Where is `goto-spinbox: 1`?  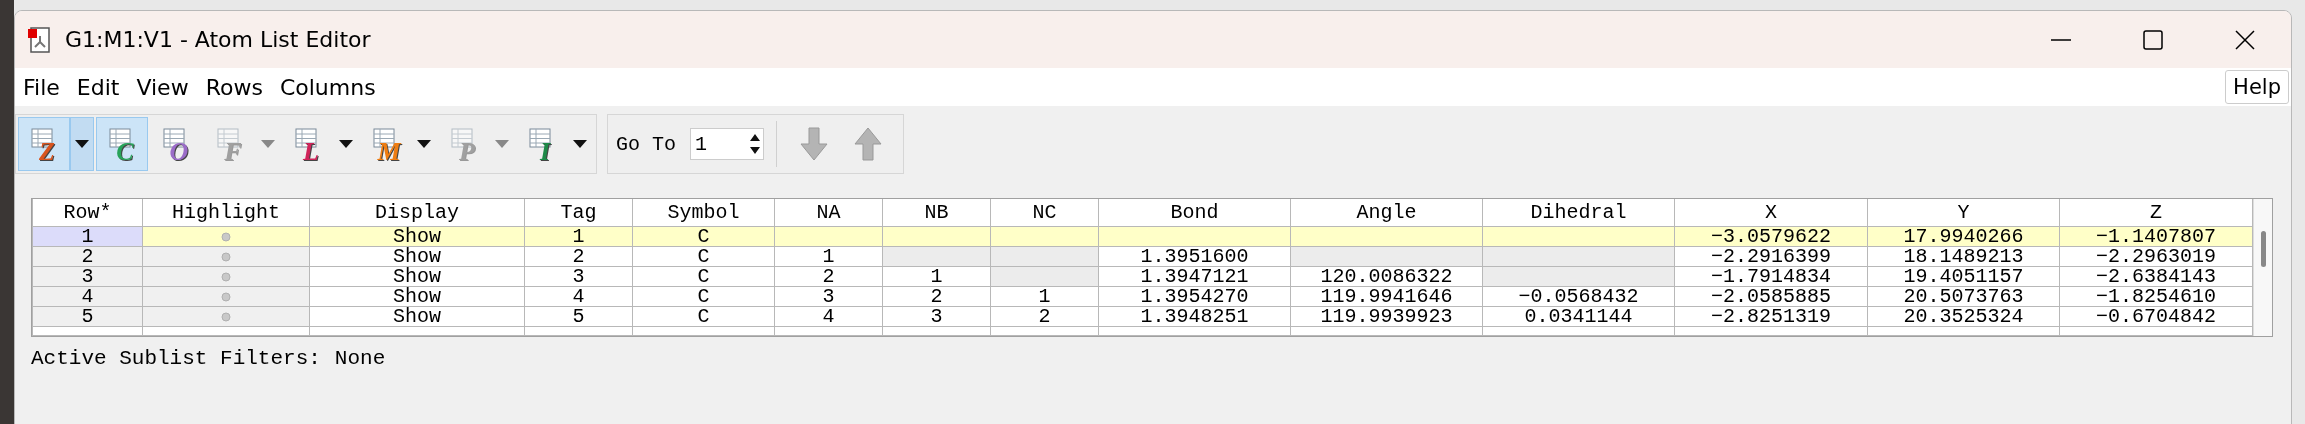 goto-spinbox: 1 is located at coordinates (727, 144).